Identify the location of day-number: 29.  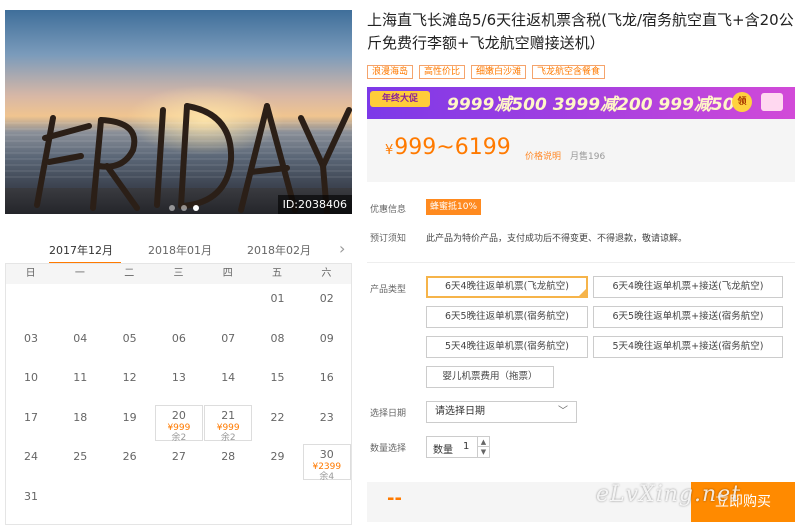
(277, 456).